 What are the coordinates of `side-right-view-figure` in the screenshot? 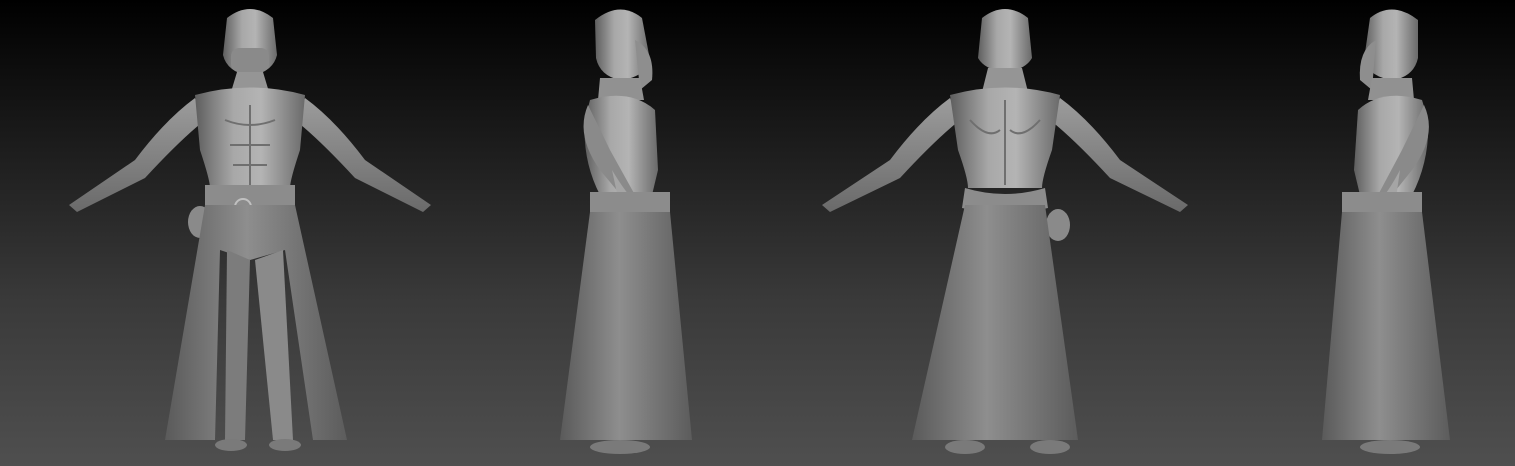 It's located at (630, 233).